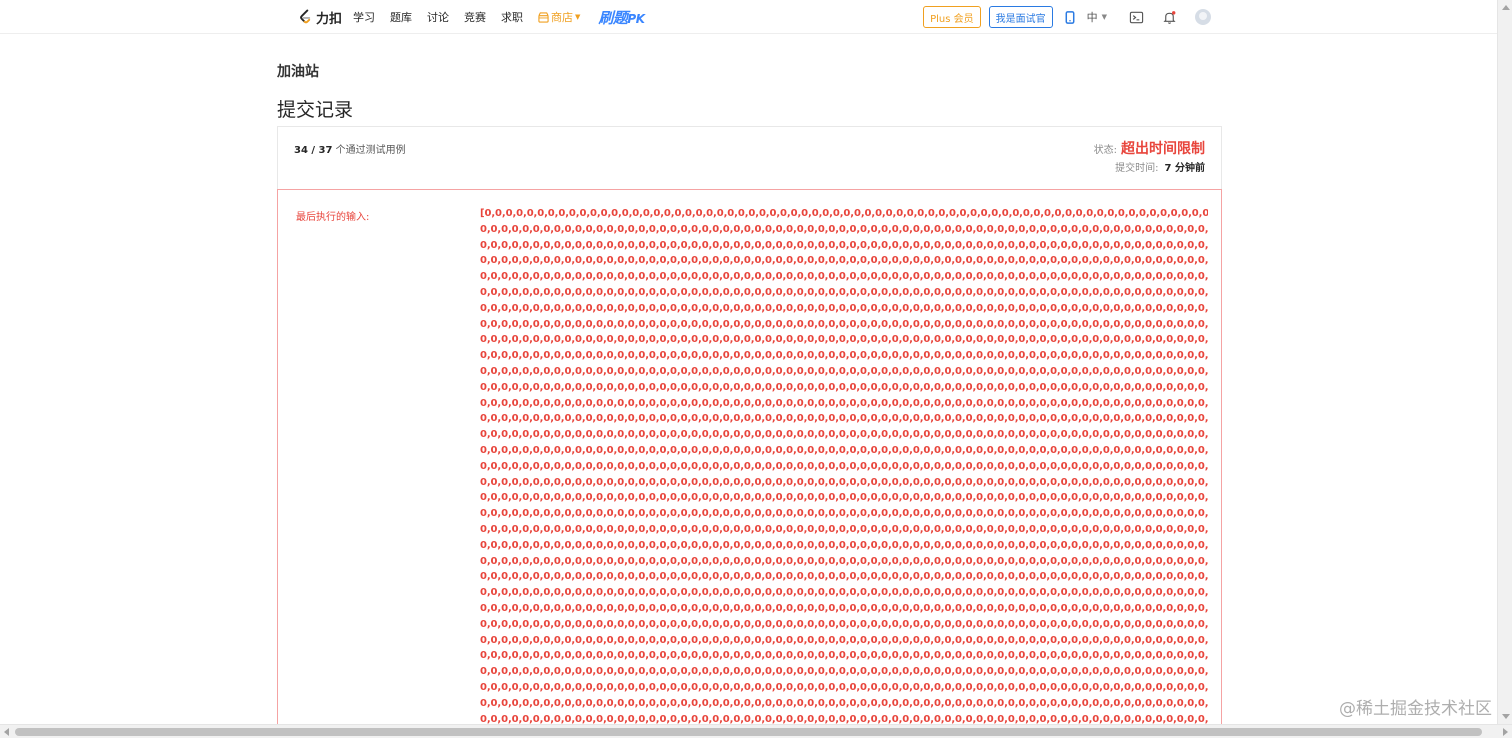 The image size is (1512, 738). Describe the element at coordinates (6, 732) in the screenshot. I see `scroll-left-icon` at that location.